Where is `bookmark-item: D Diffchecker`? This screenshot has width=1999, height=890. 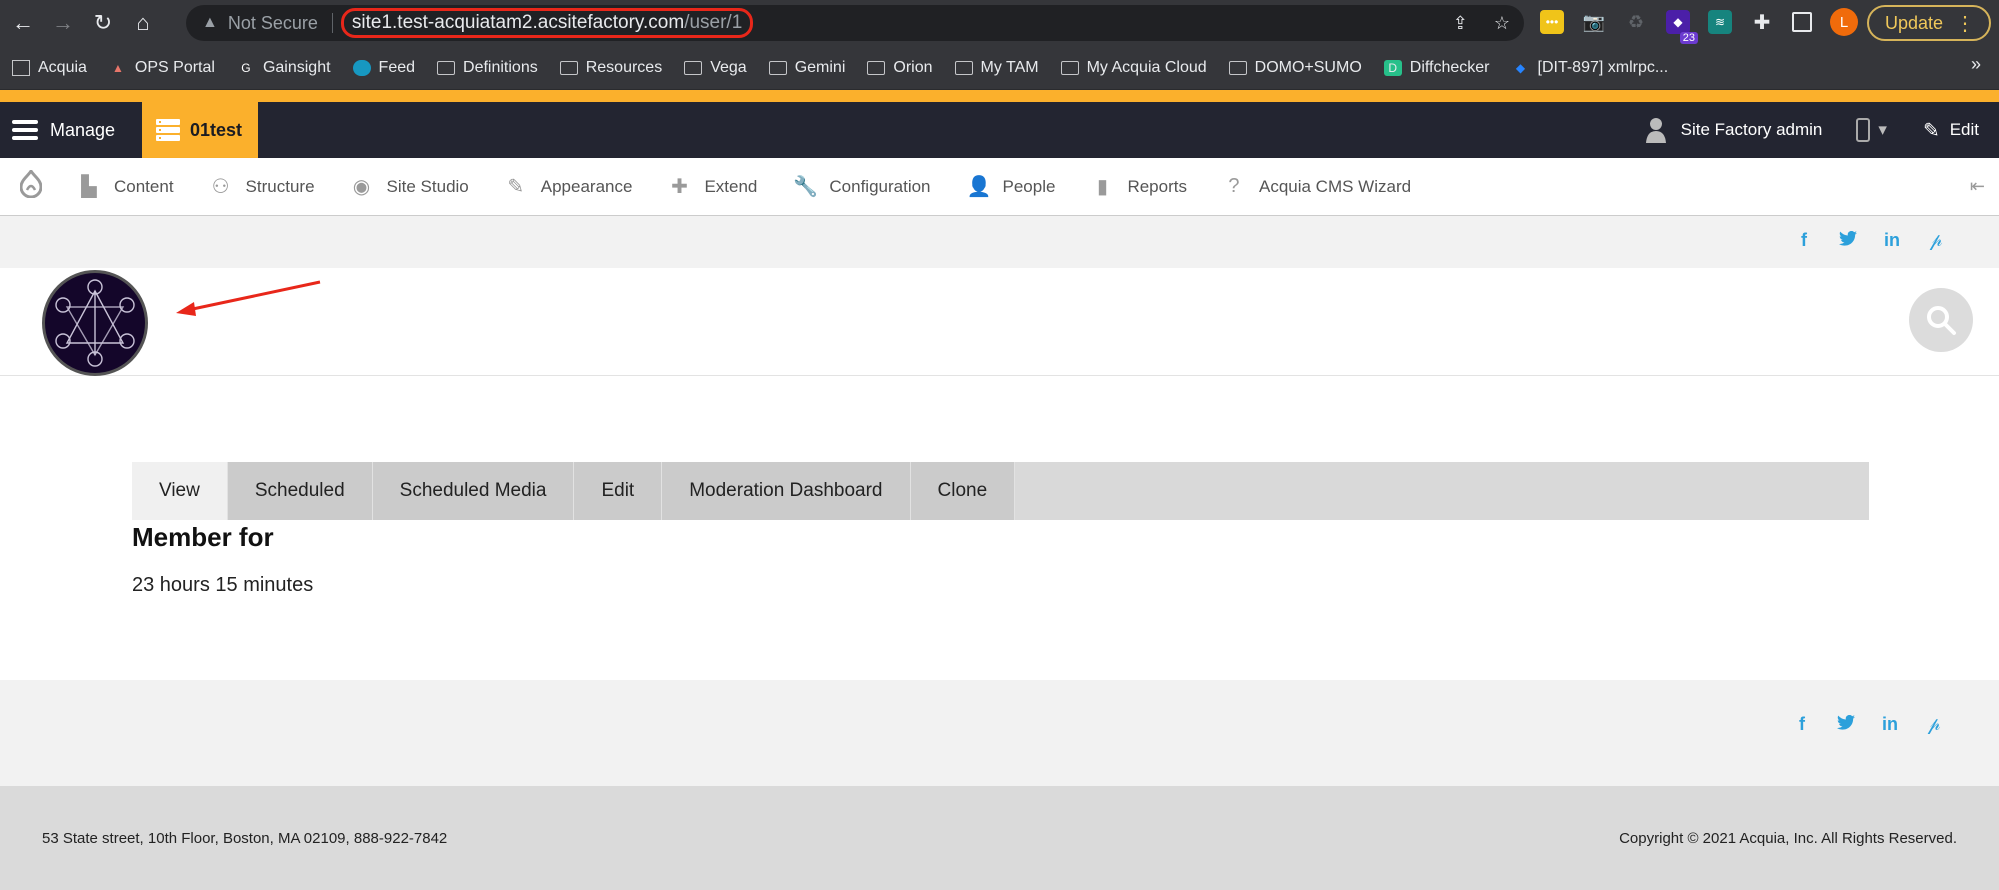 bookmark-item: D Diffchecker is located at coordinates (1436, 68).